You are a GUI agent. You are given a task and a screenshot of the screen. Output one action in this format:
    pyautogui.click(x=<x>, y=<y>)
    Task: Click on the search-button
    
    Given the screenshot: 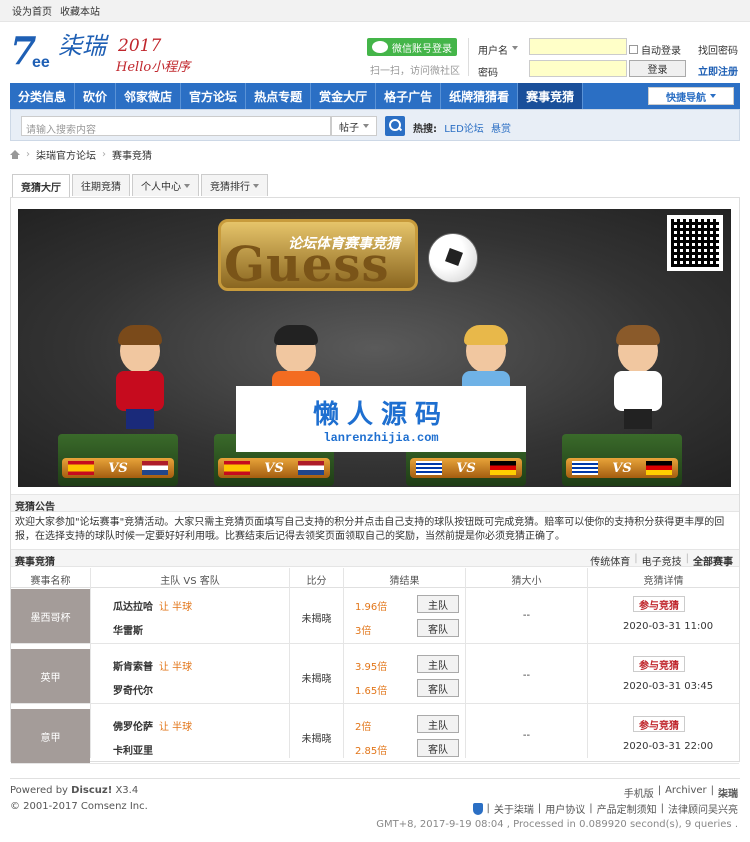 What is the action you would take?
    pyautogui.click(x=395, y=126)
    